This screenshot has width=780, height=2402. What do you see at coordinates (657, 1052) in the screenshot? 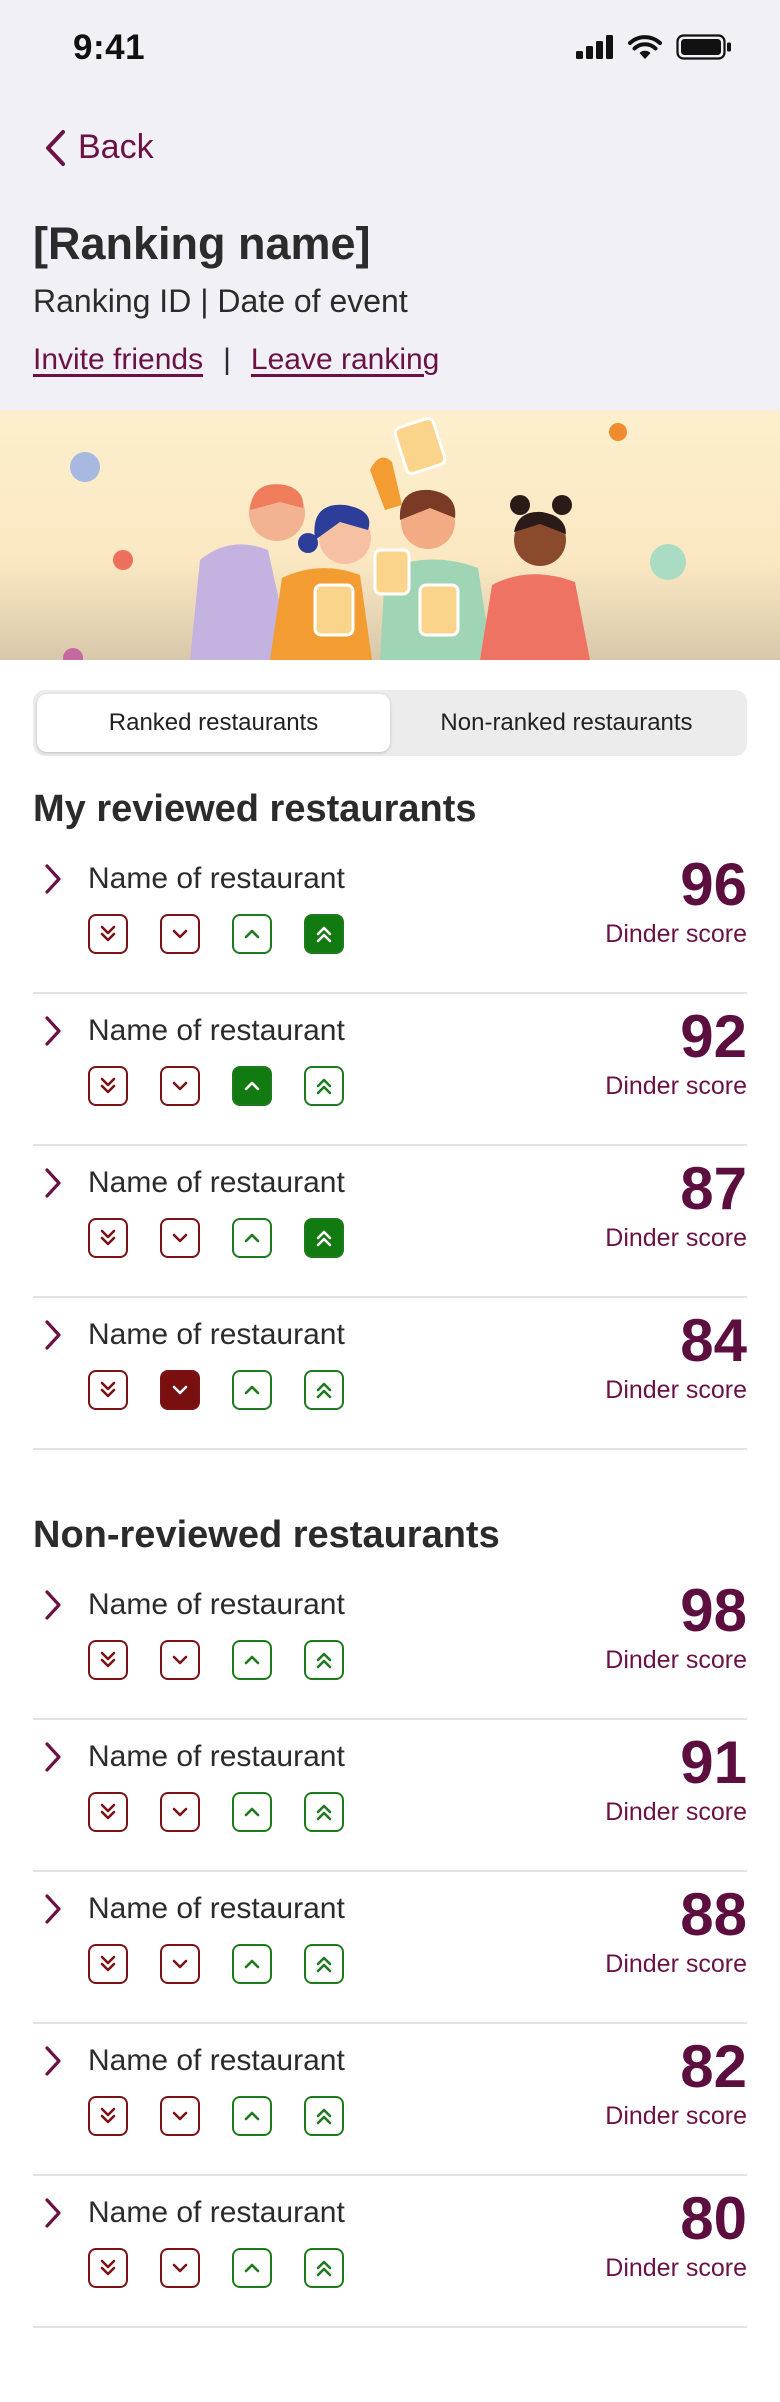
I see `dinder-score: 92 Dinder score` at bounding box center [657, 1052].